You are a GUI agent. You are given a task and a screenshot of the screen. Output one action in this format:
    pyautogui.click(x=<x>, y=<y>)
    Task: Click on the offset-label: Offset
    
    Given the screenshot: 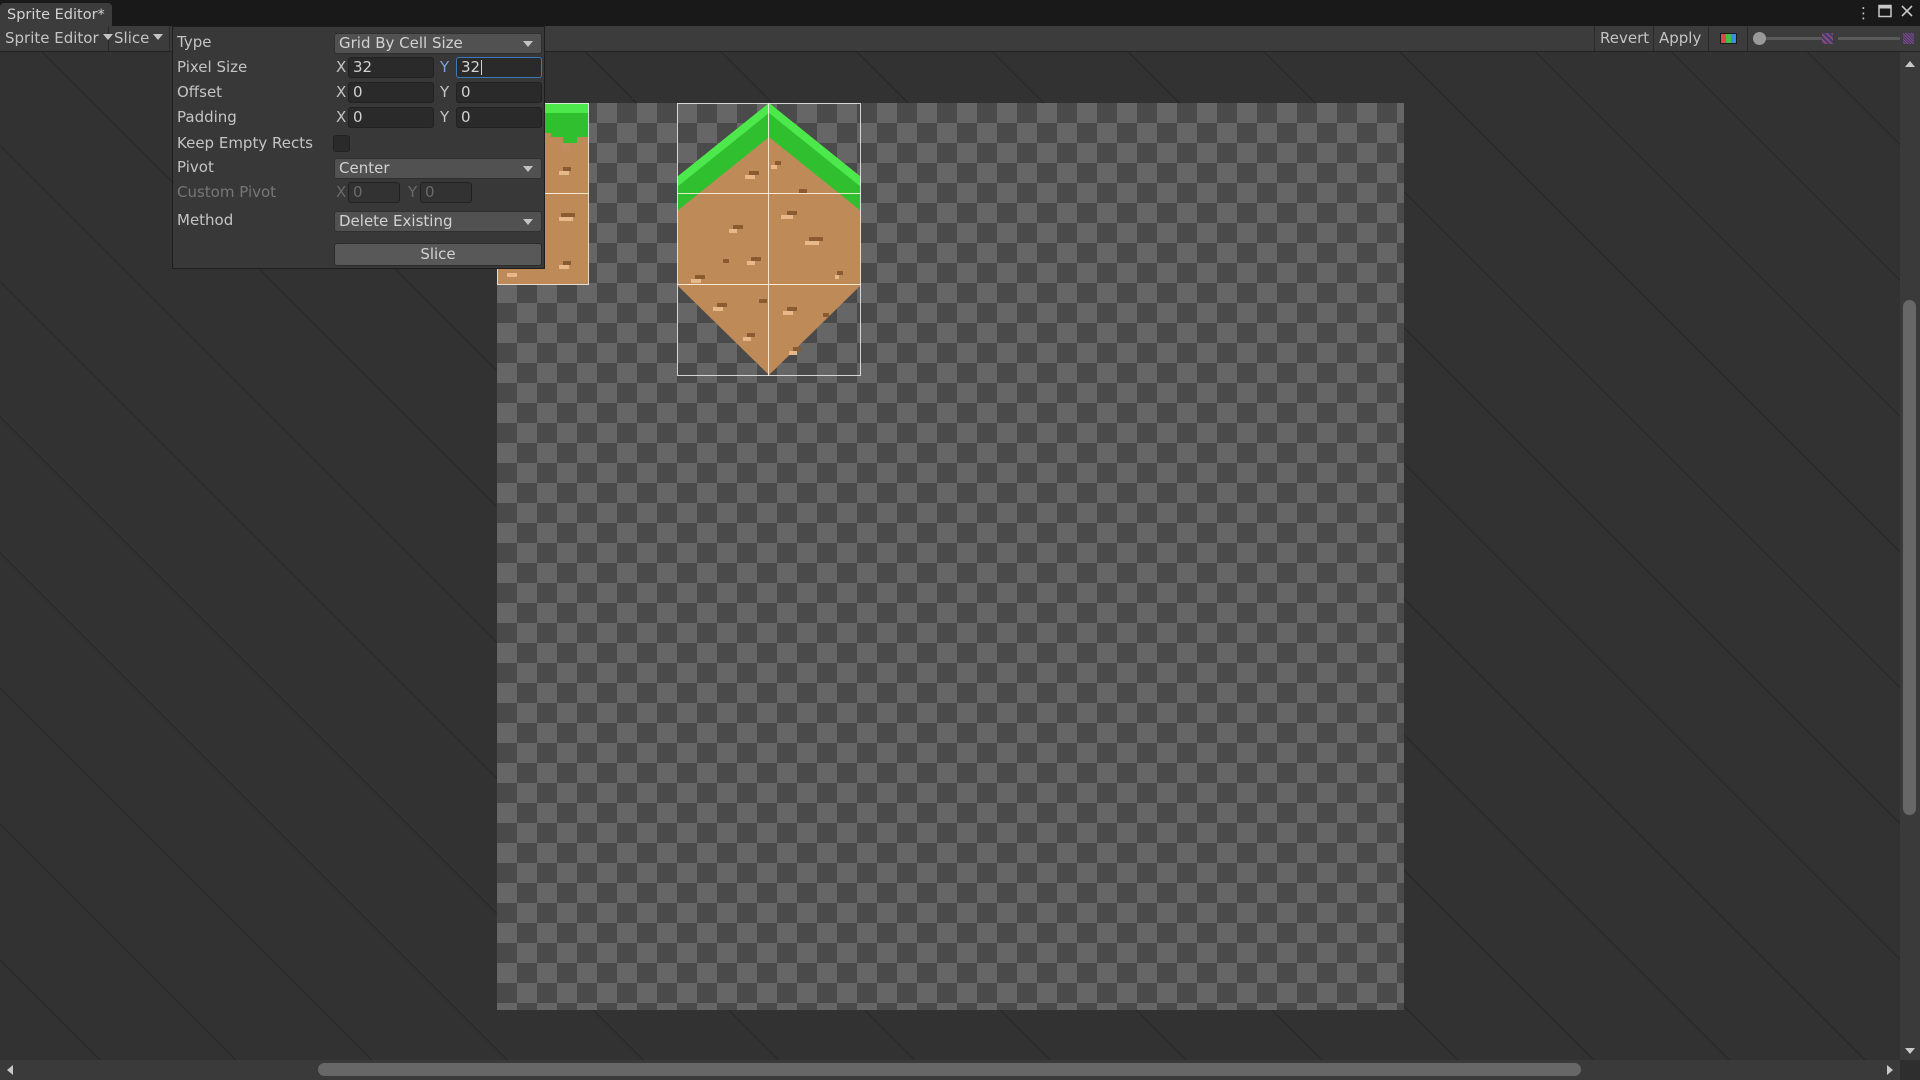 What is the action you would take?
    pyautogui.click(x=200, y=92)
    